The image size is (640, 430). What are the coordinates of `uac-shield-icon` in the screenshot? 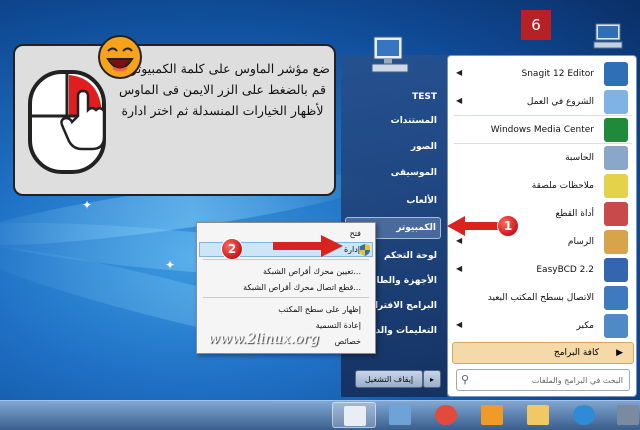 It's located at (365, 250).